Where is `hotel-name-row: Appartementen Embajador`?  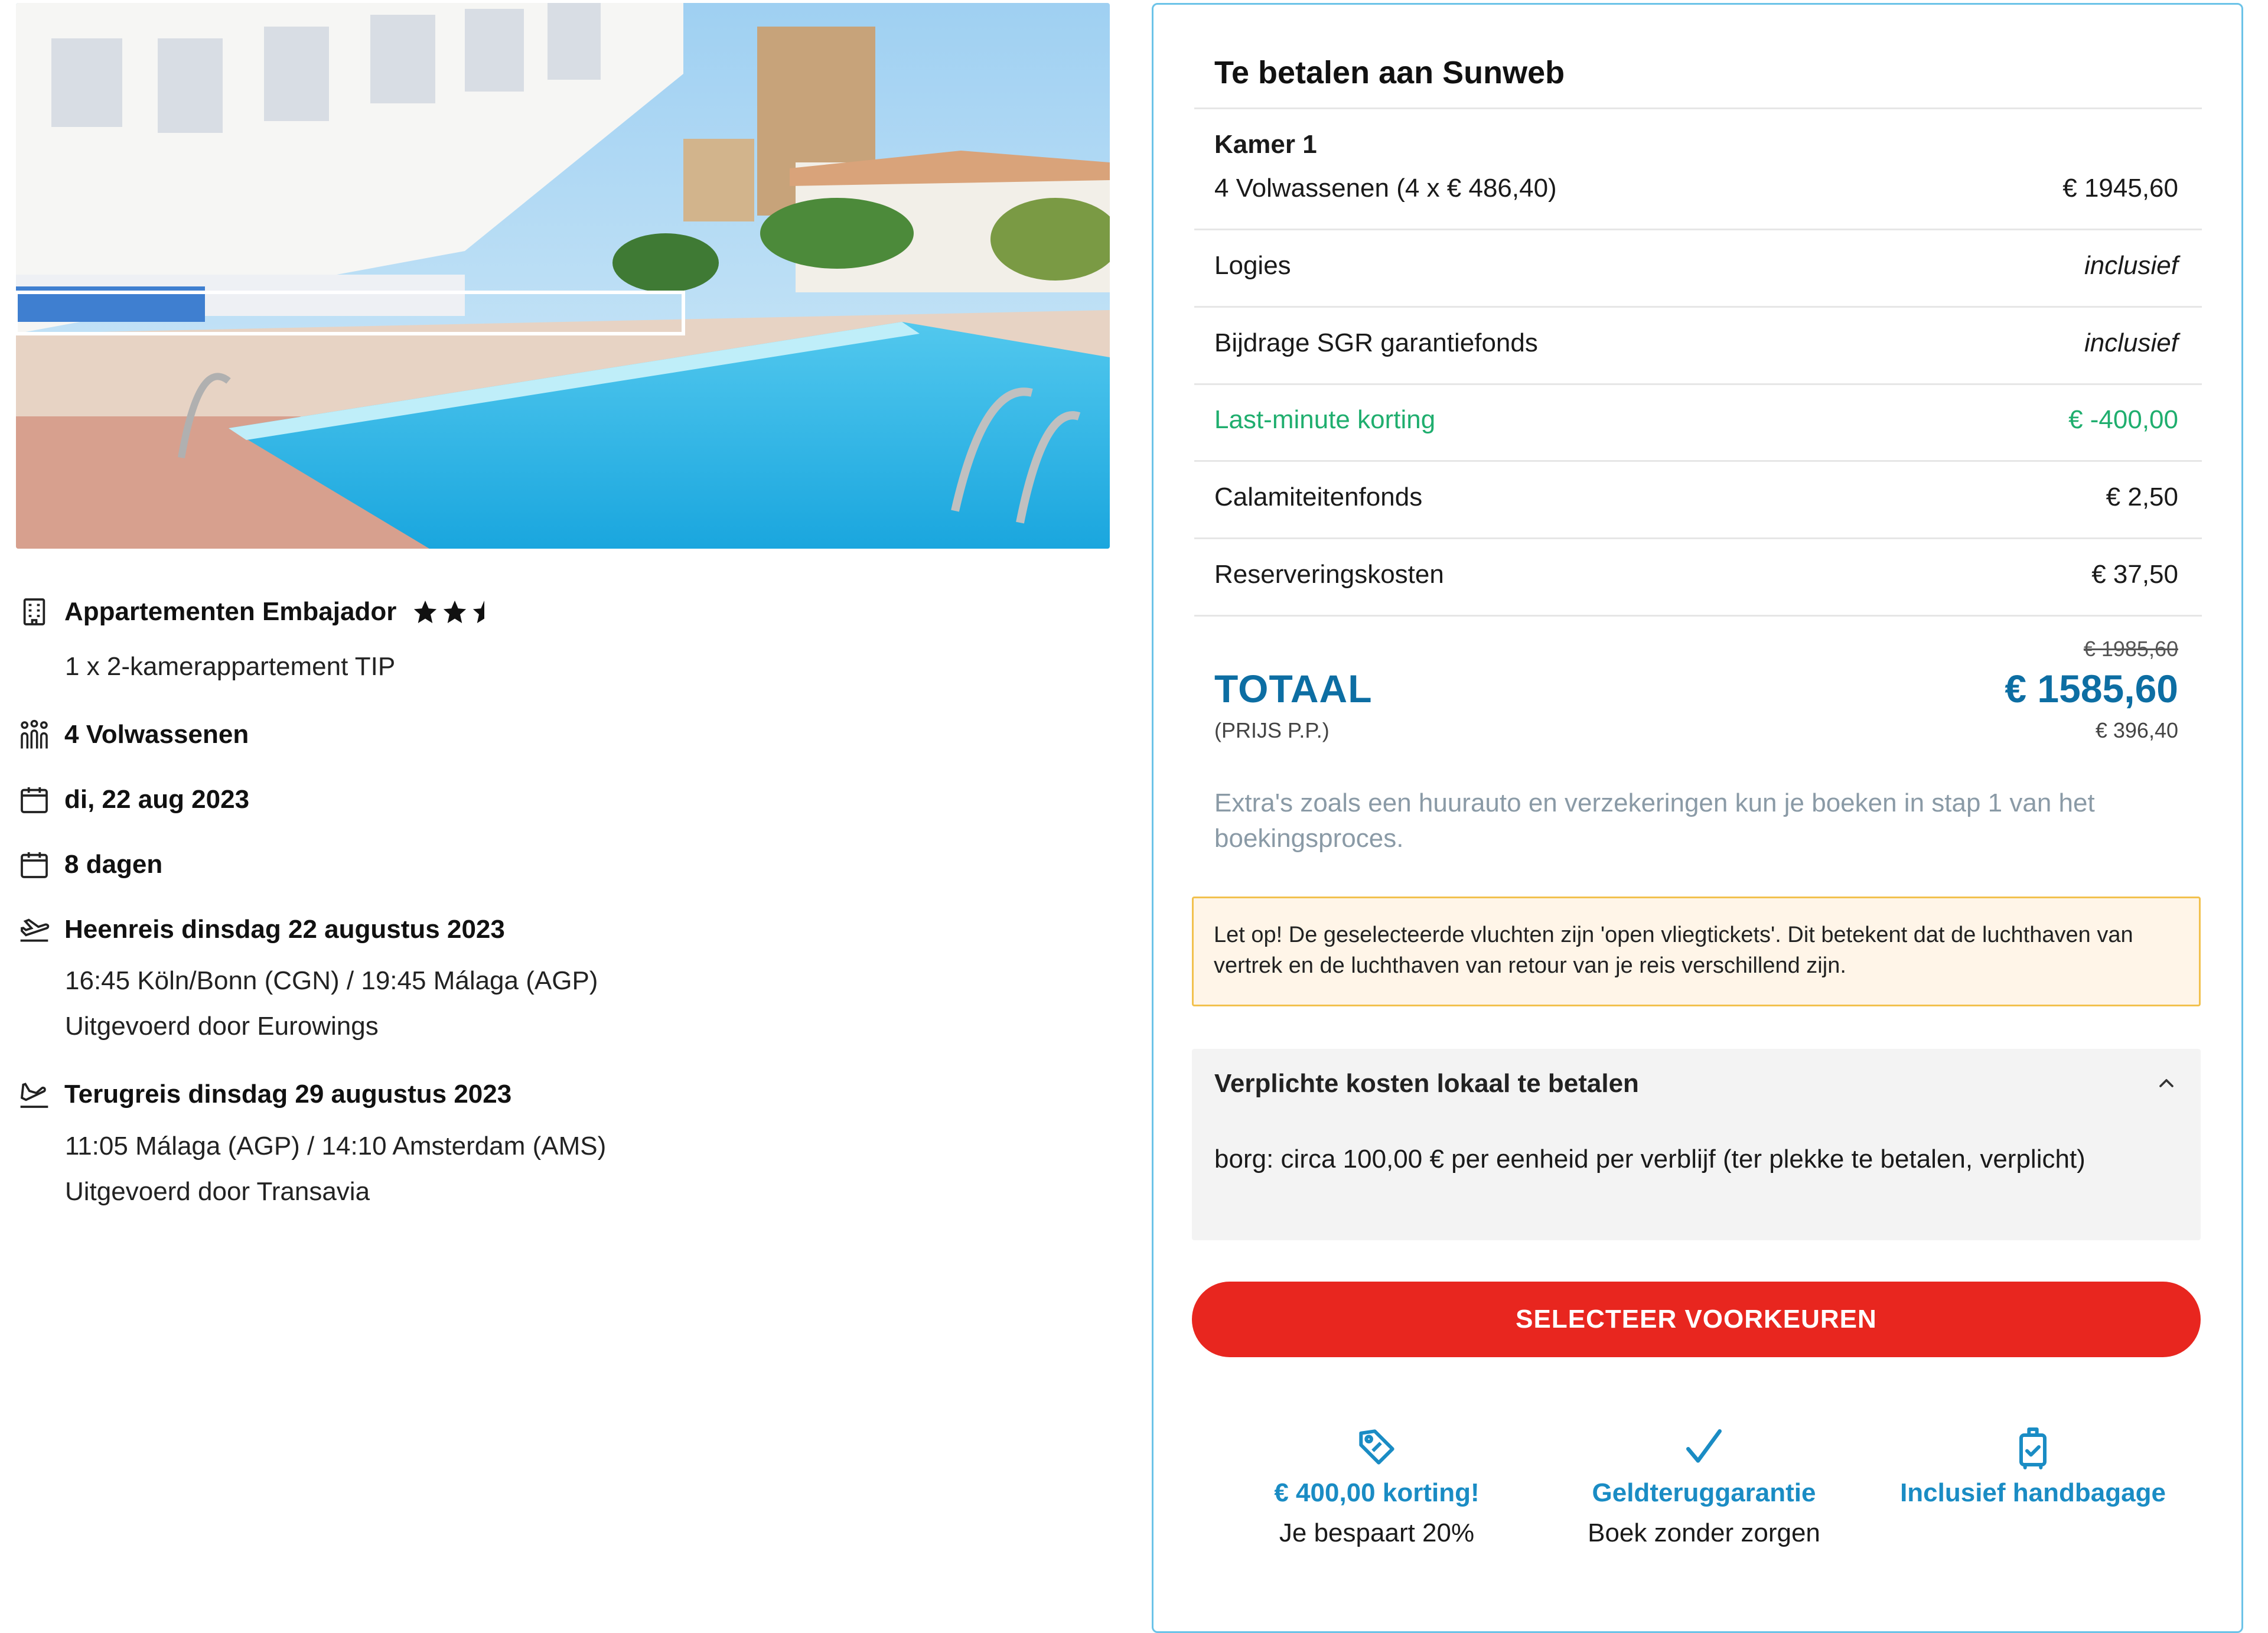
hotel-name-row: Appartementen Embajador is located at coordinates (257, 612).